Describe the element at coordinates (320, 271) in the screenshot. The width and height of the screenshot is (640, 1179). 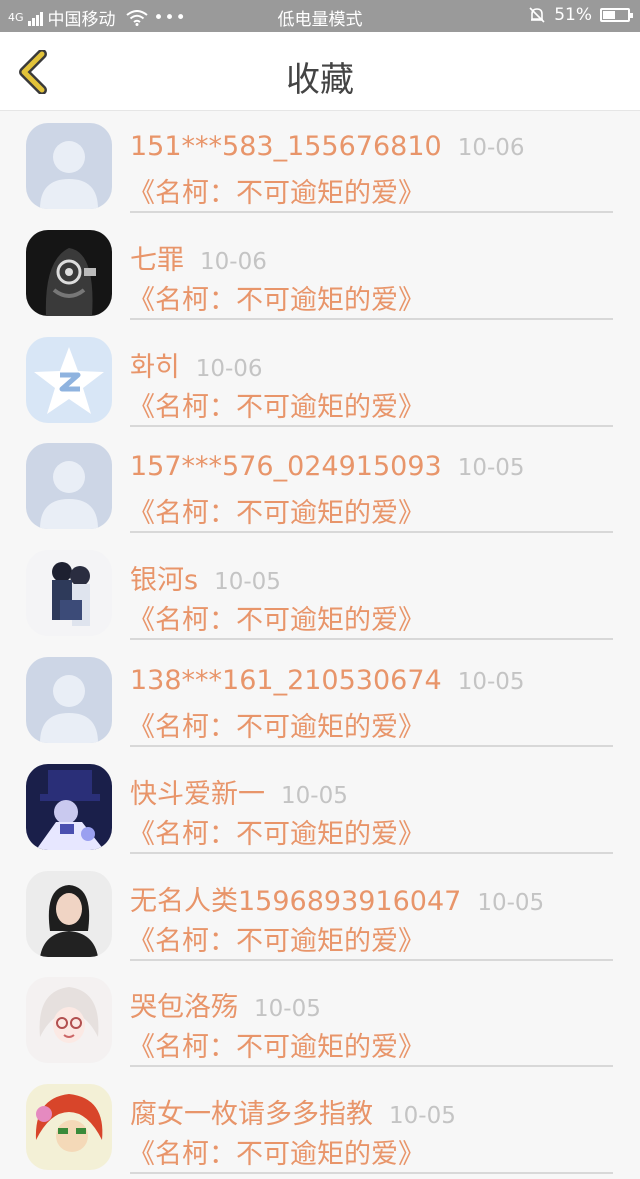
I see `favorite-item: 七罪 10-06 《名柯：不可逾矩的爱》` at that location.